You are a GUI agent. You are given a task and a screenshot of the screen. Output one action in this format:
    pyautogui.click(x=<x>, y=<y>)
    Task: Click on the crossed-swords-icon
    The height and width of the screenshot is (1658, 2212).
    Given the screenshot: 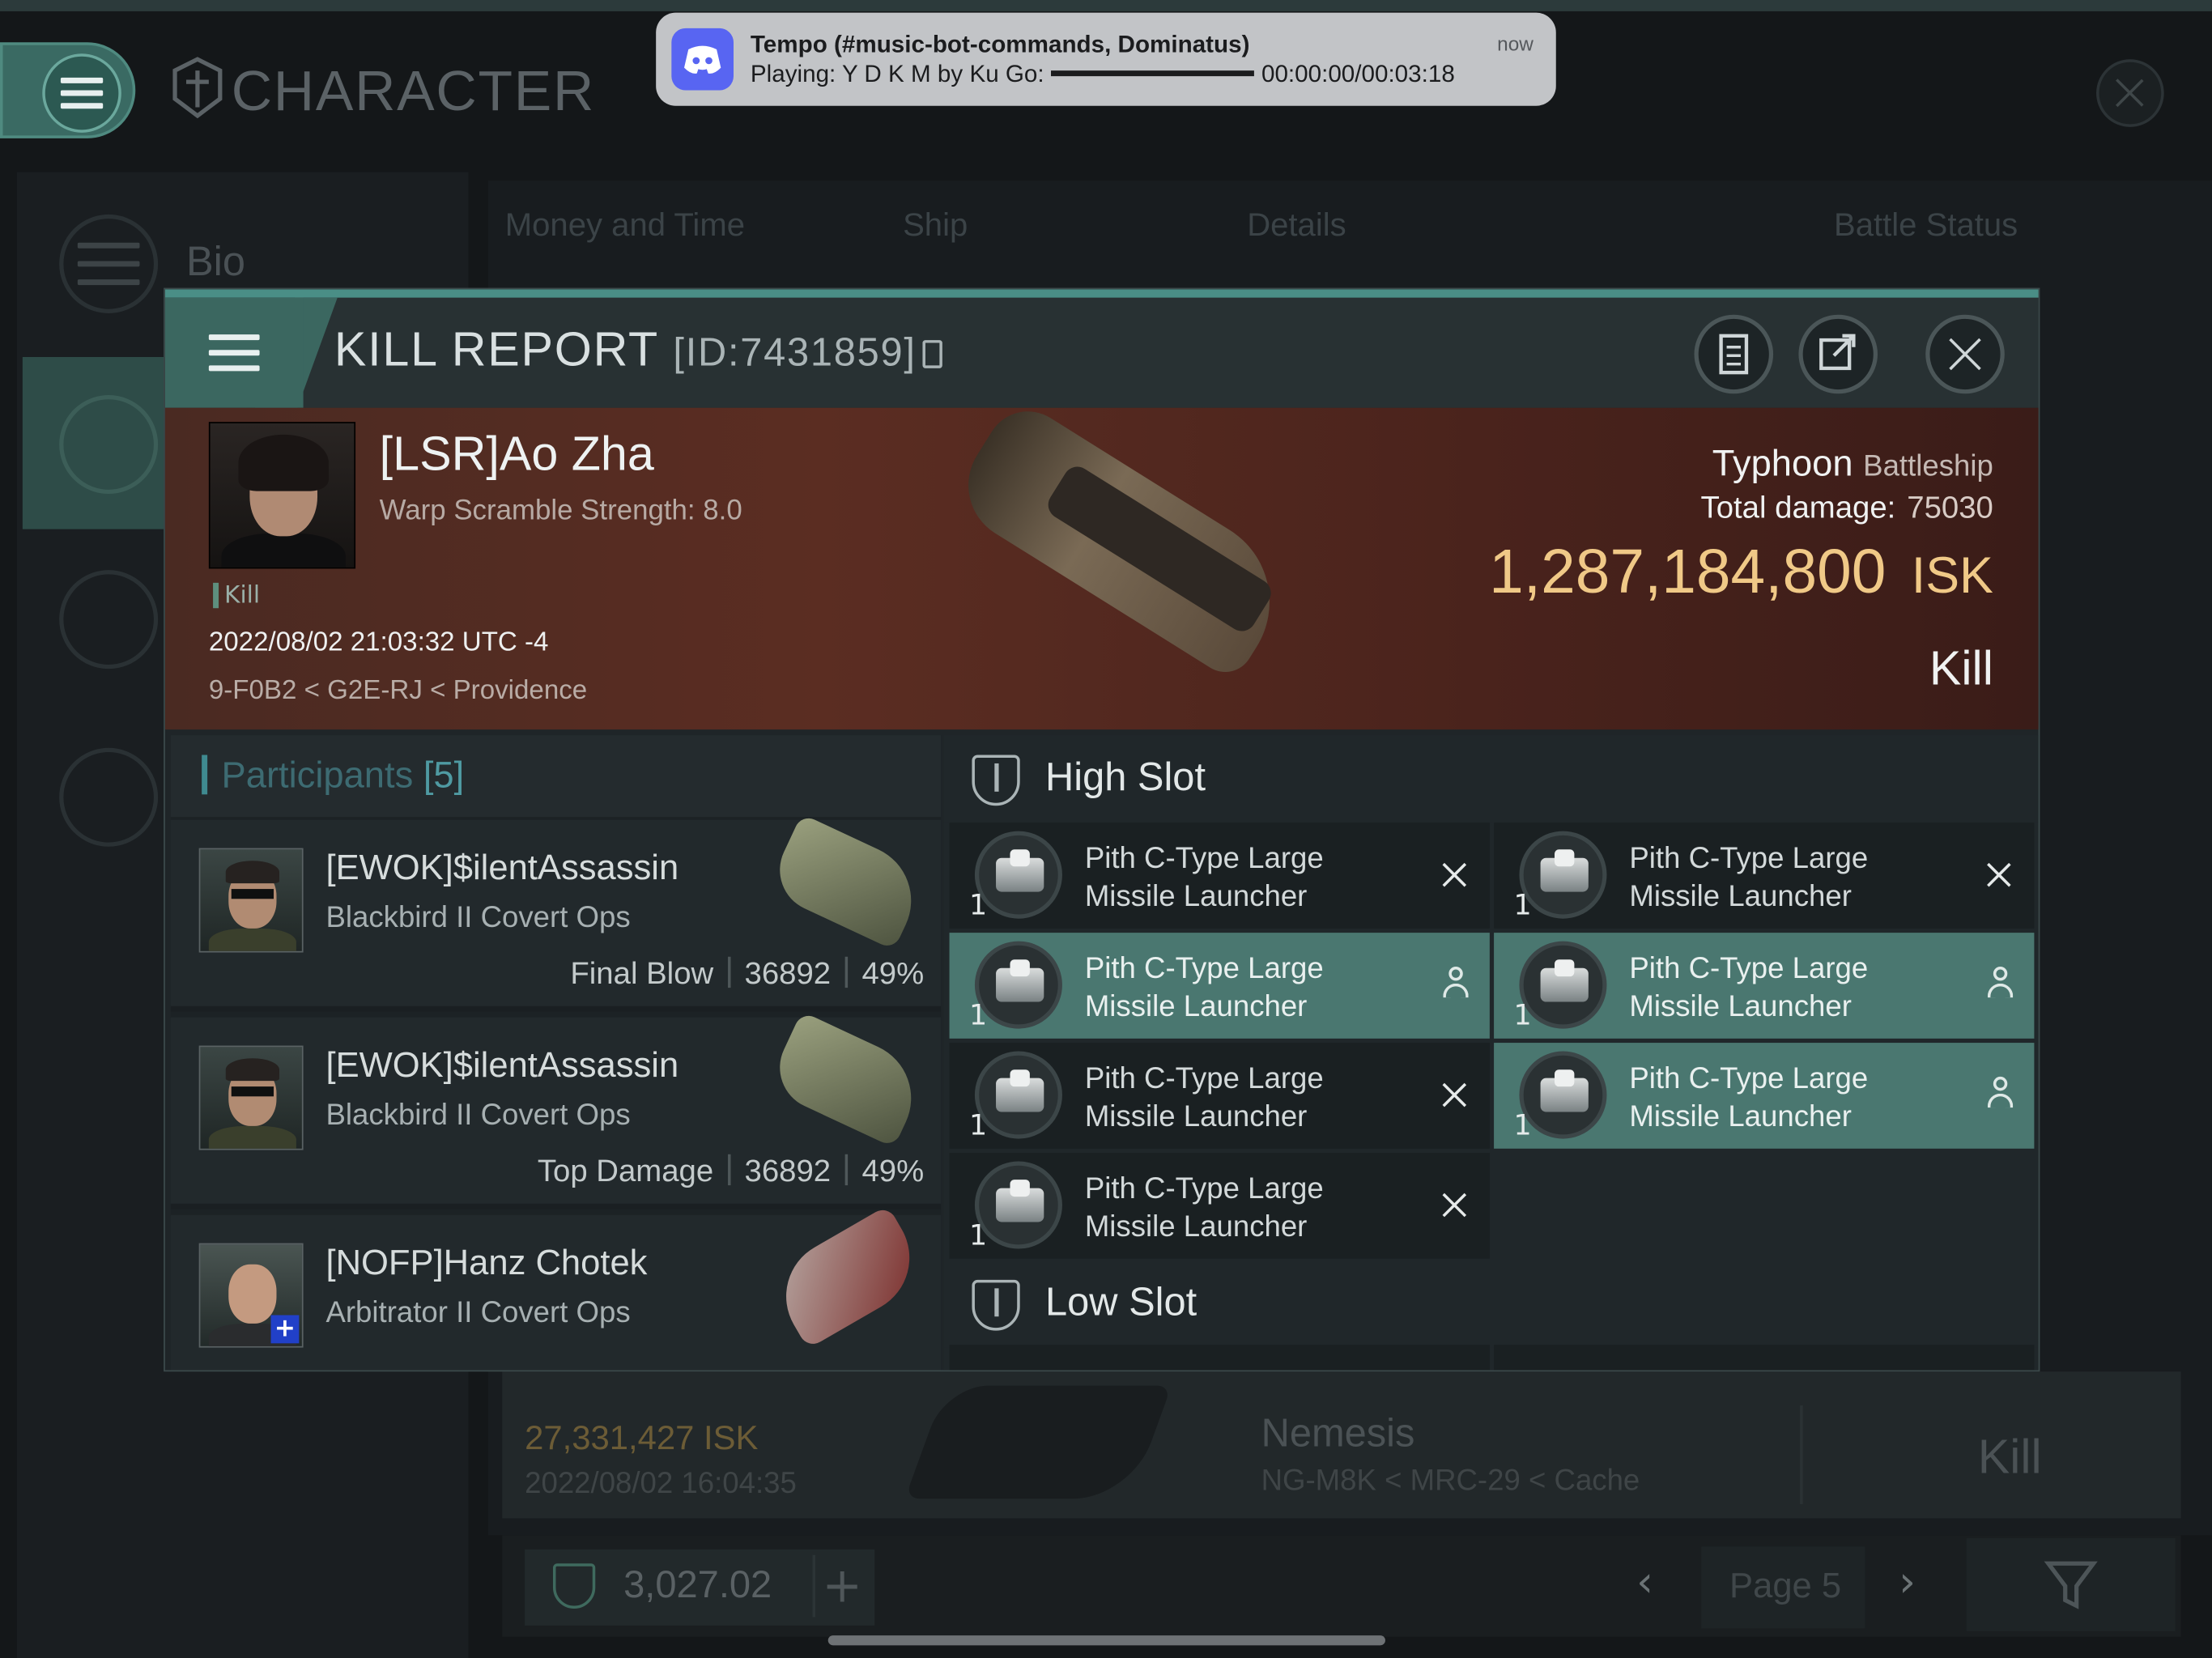 What is the action you would take?
    pyautogui.click(x=109, y=445)
    